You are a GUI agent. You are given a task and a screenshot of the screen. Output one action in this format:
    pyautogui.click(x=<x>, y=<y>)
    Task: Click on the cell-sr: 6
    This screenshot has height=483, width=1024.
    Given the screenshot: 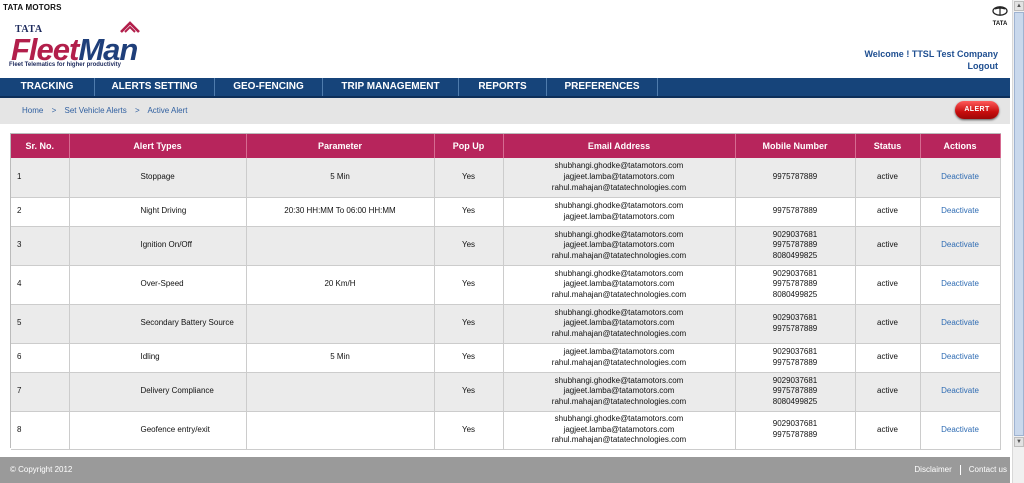 What is the action you would take?
    pyautogui.click(x=40, y=358)
    